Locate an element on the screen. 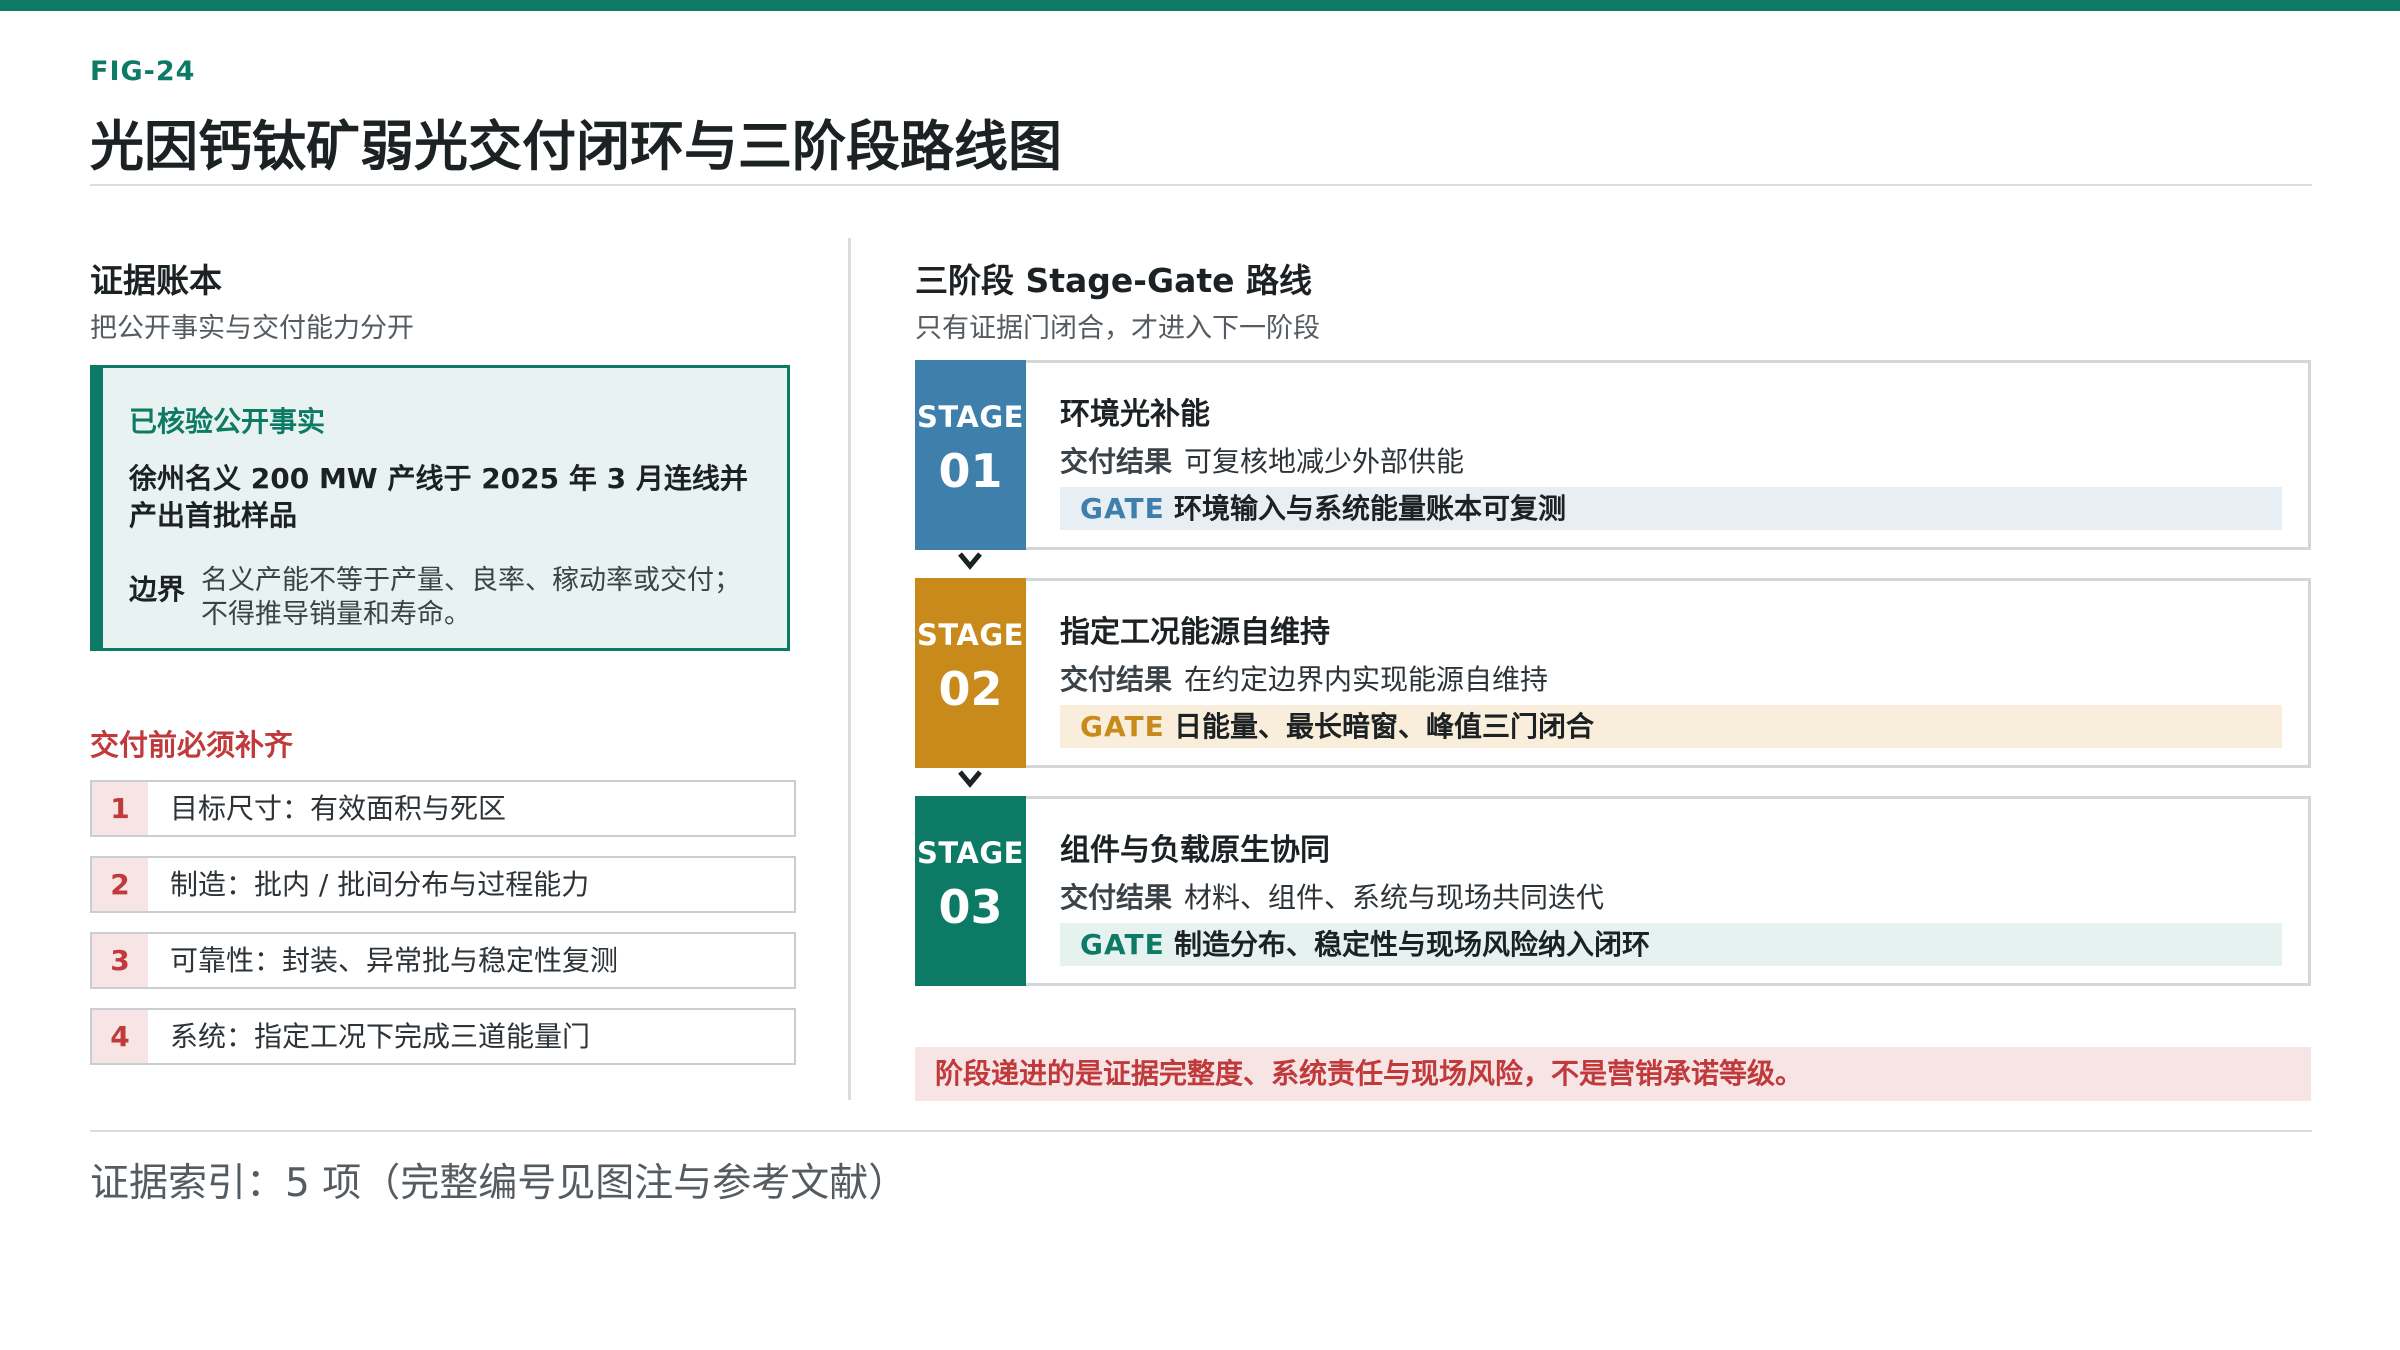 The width and height of the screenshot is (2400, 1350). boundary-text: 名义产能不等于产量、良率、稼动率或交付；不得推导销量和寿命。 is located at coordinates (471, 597).